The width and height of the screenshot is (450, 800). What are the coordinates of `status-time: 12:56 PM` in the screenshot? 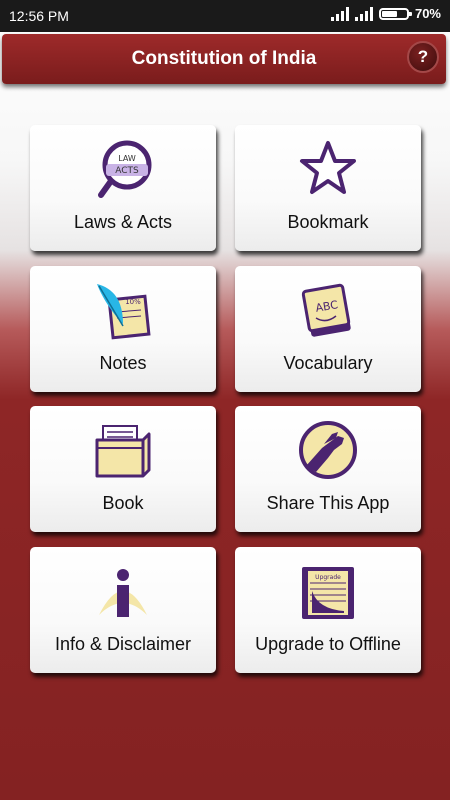 It's located at (39, 16).